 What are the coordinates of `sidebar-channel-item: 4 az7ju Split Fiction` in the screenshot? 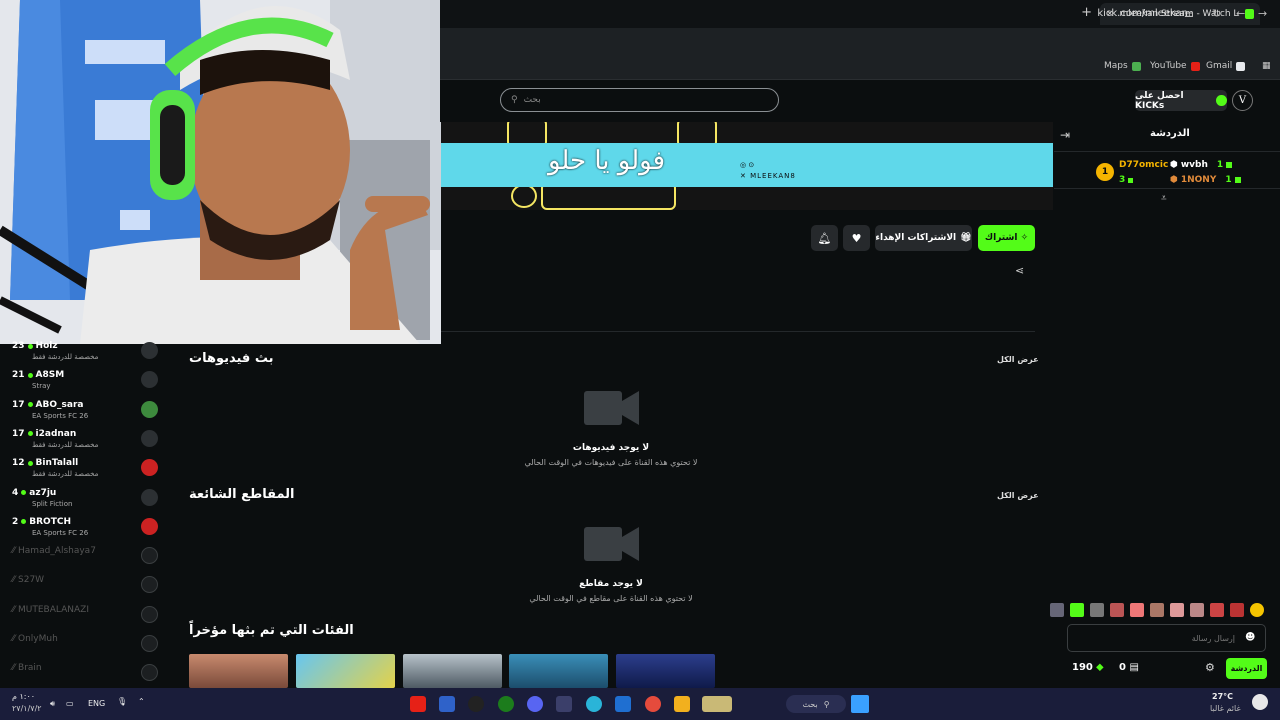 It's located at (85, 499).